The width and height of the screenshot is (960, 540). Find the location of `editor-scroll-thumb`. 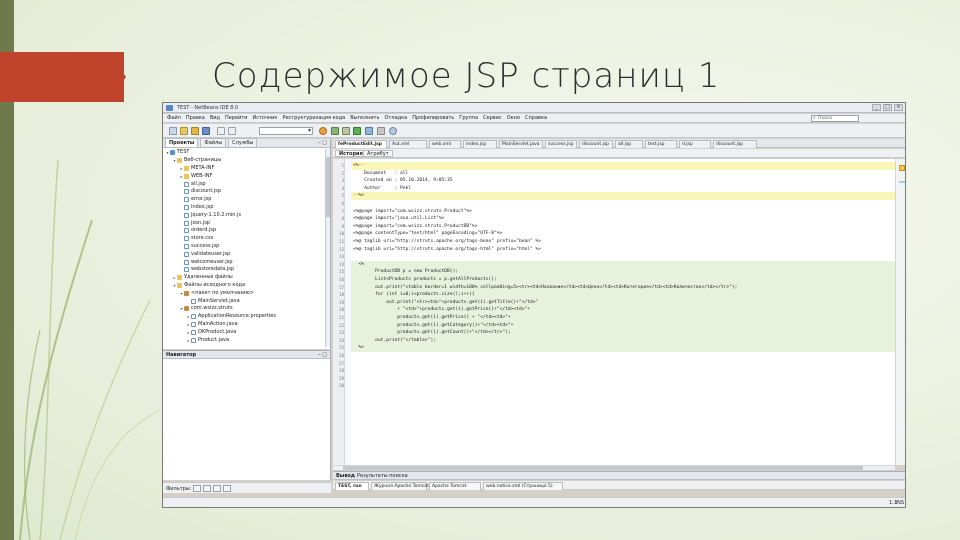

editor-scroll-thumb is located at coordinates (603, 468).